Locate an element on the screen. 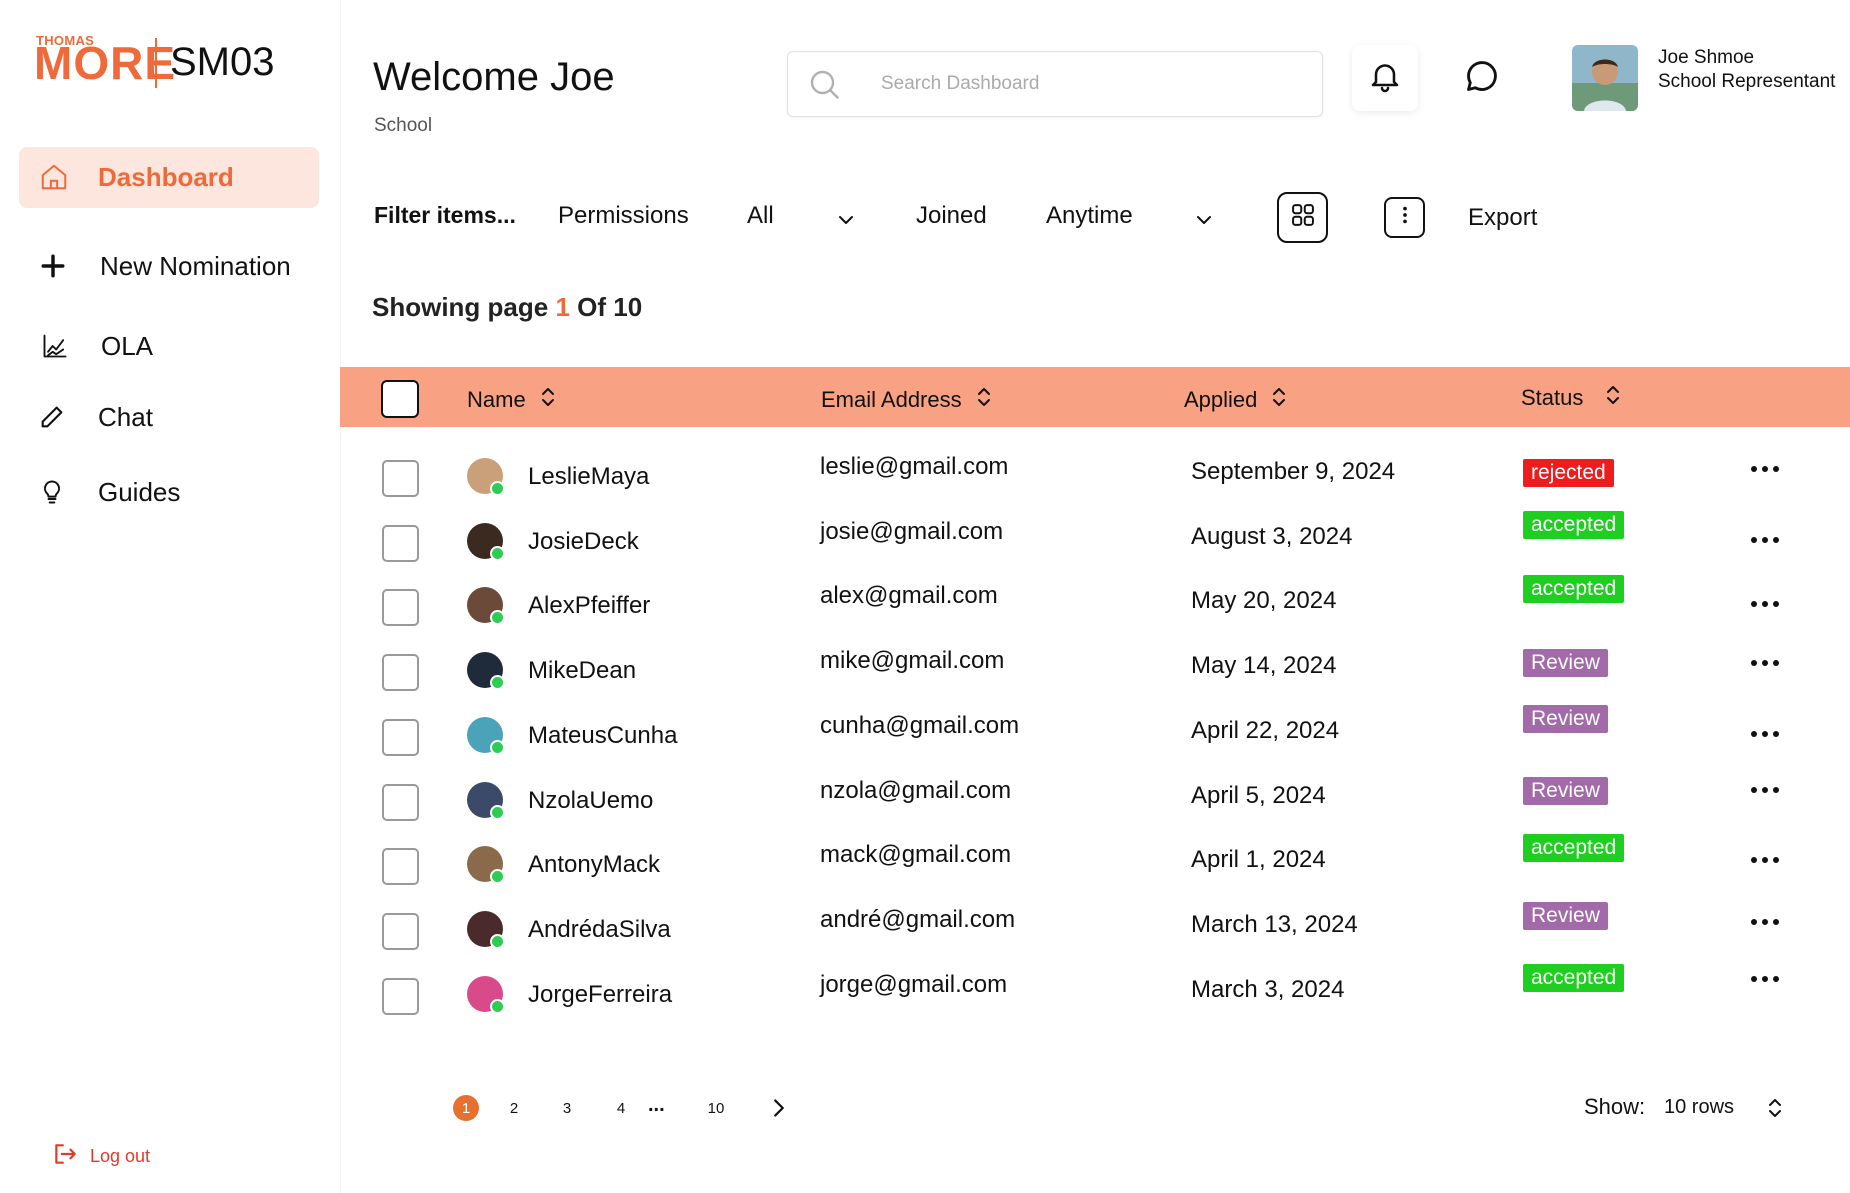 The width and height of the screenshot is (1850, 1193). rows-per-page-select: 10 rows is located at coordinates (1699, 1107).